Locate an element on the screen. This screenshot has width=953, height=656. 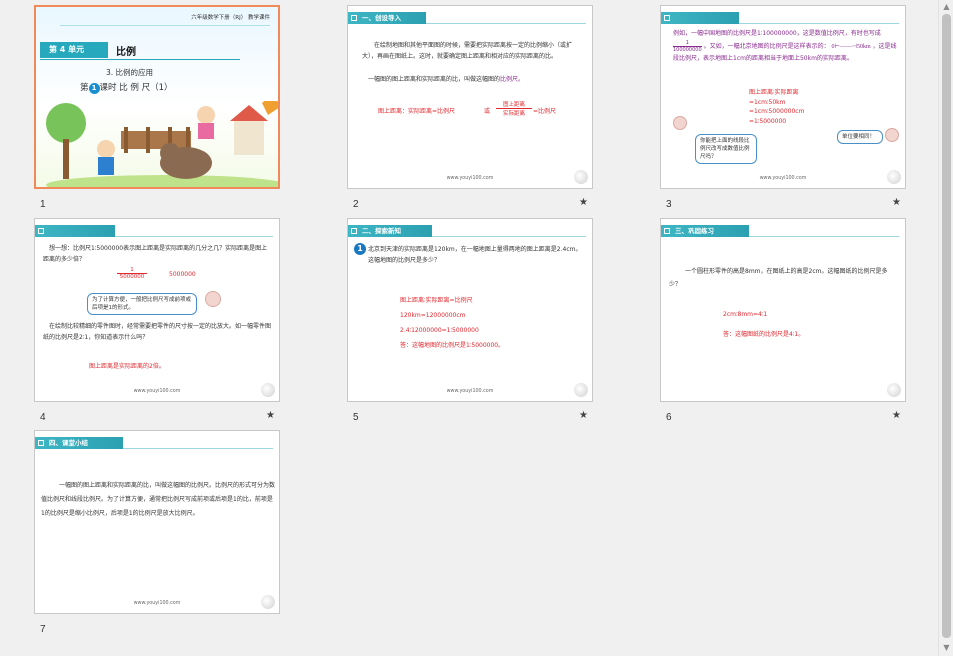
slide-number: 7 is located at coordinates (43, 629).